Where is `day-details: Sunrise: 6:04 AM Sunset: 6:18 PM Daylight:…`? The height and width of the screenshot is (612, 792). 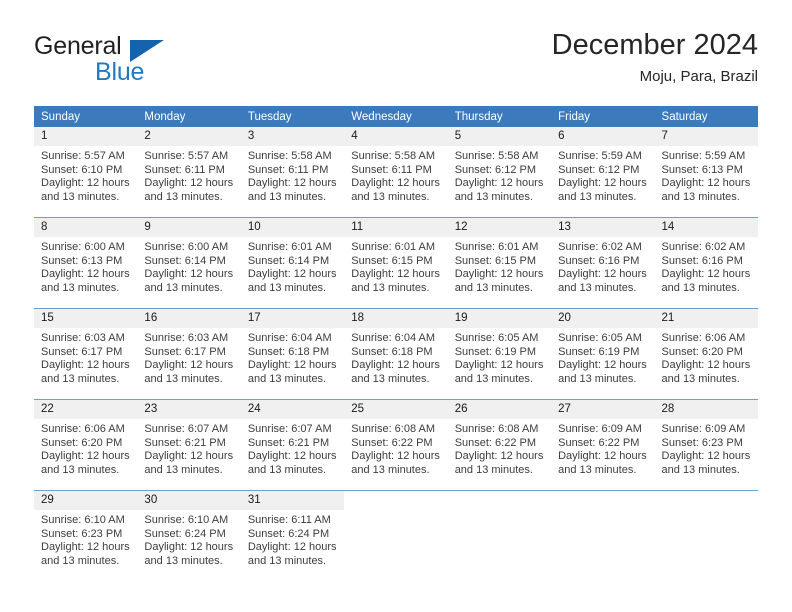 day-details: Sunrise: 6:04 AM Sunset: 6:18 PM Daylight:… is located at coordinates (395, 357).